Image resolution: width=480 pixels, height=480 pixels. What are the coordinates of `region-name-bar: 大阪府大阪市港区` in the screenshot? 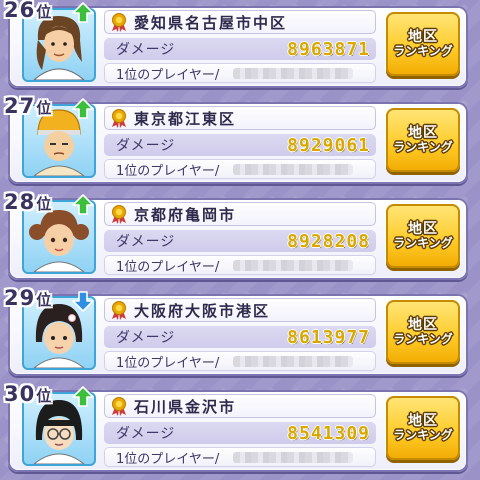 It's located at (240, 310).